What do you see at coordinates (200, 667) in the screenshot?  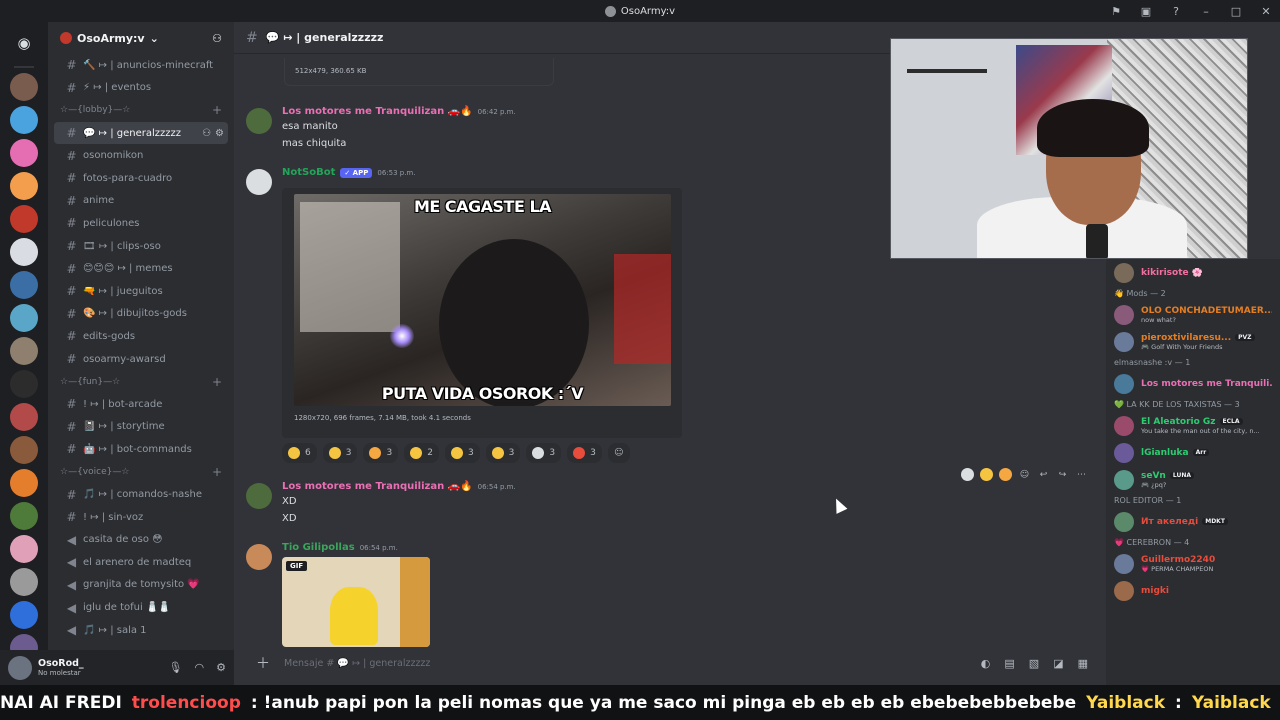 I see `headphones-icon: ◠` at bounding box center [200, 667].